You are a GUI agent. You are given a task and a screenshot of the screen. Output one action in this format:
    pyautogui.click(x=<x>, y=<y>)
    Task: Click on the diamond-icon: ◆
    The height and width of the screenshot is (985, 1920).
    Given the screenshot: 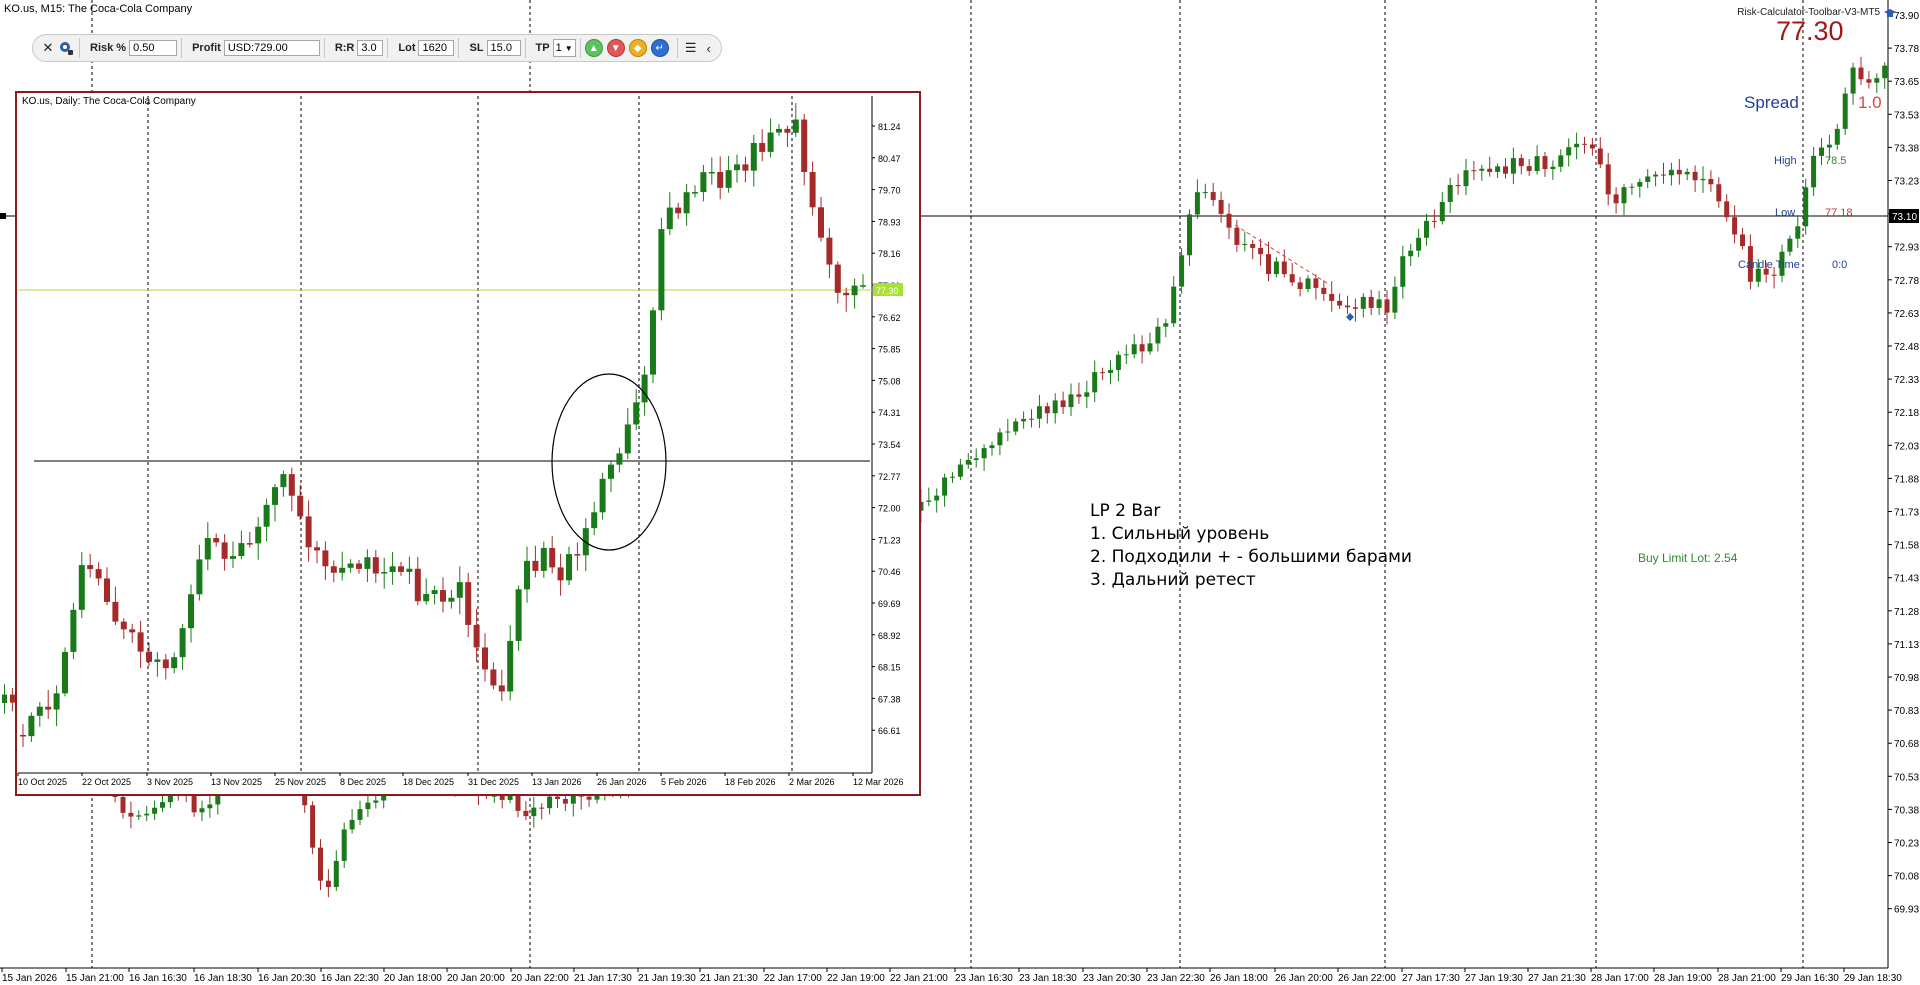 What is the action you would take?
    pyautogui.click(x=637, y=48)
    